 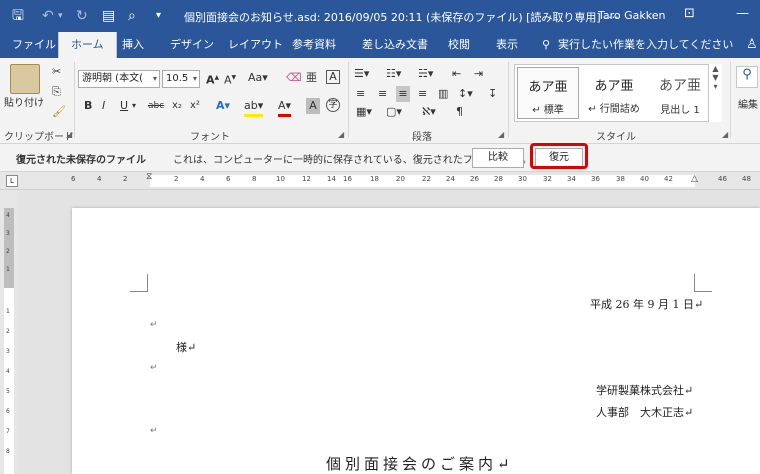 I want to click on style-heading-1: あア亜 見出し 1, so click(x=680, y=93).